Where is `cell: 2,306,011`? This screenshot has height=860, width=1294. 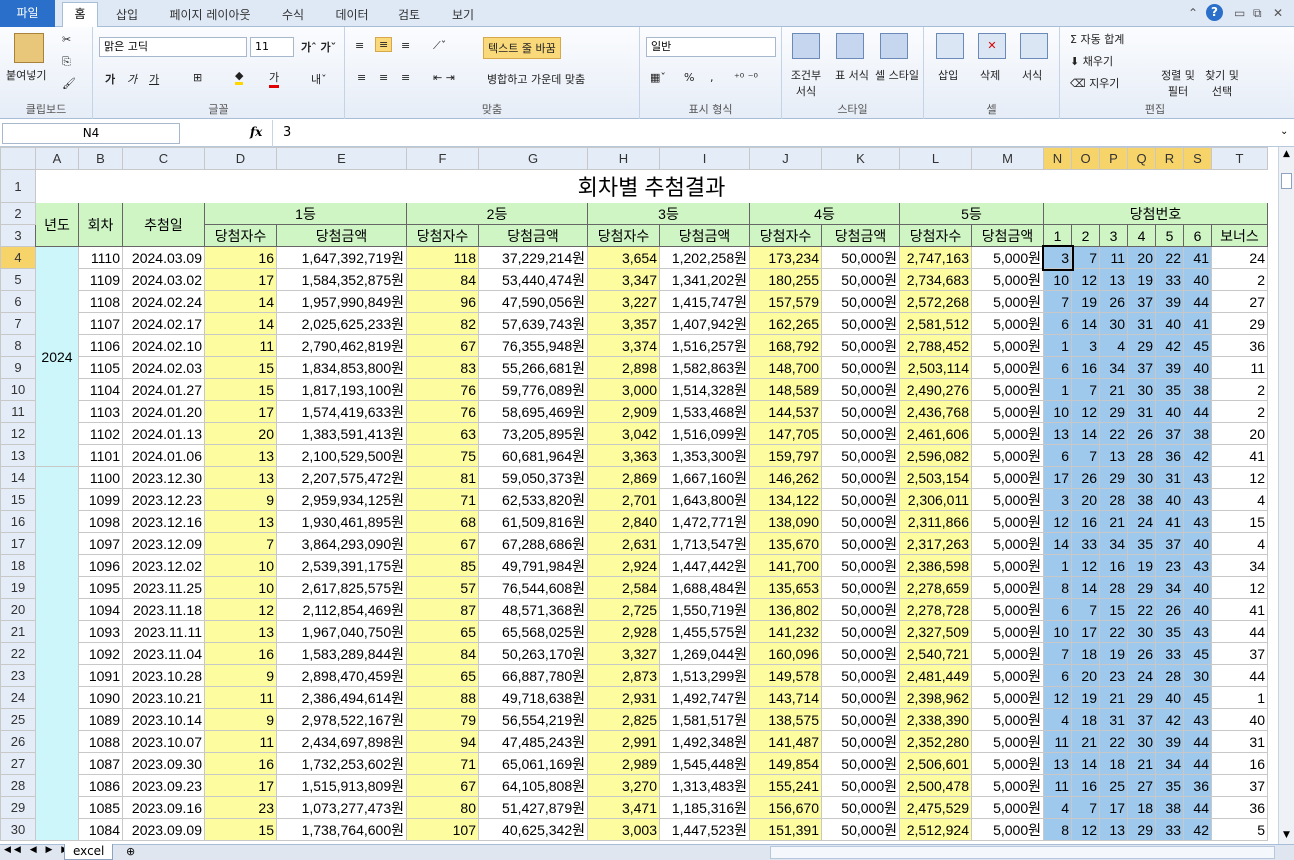
cell: 2,306,011 is located at coordinates (935, 499).